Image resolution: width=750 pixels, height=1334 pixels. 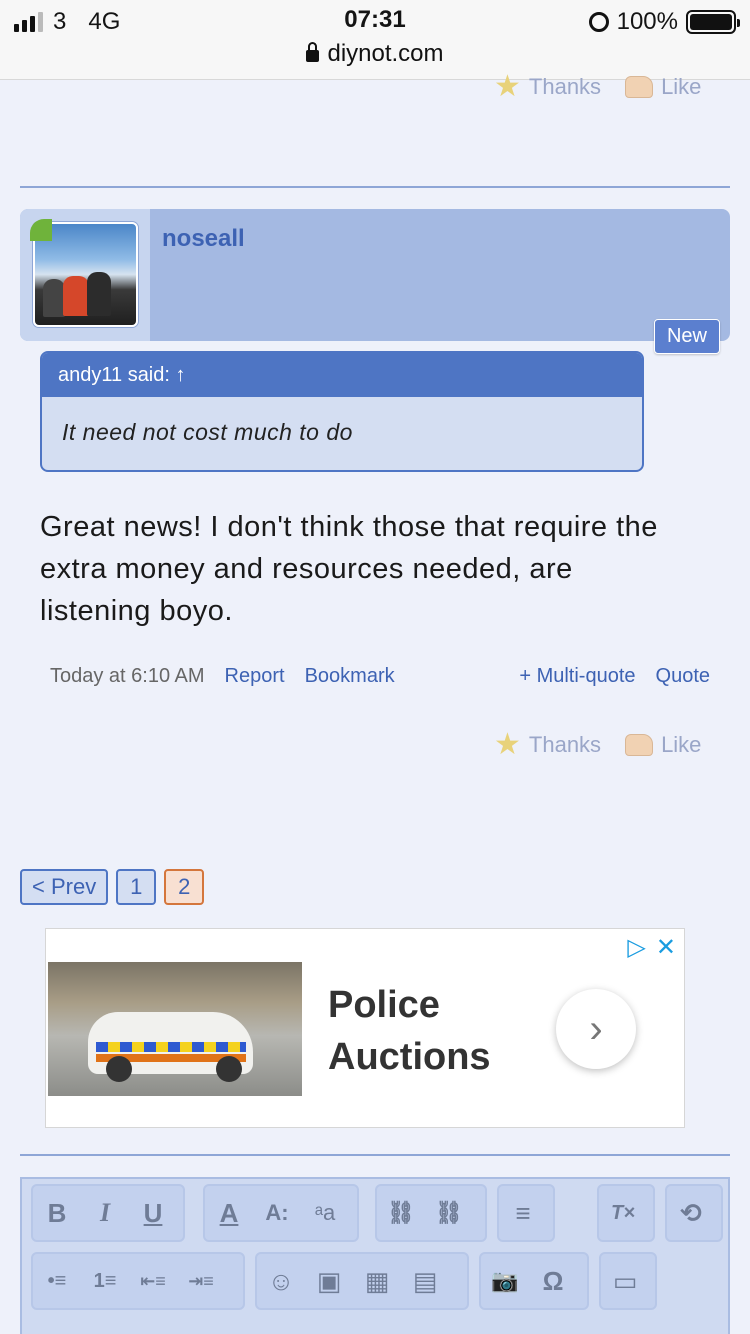 I want to click on quote-text: It need not cost much to do, so click(x=207, y=432).